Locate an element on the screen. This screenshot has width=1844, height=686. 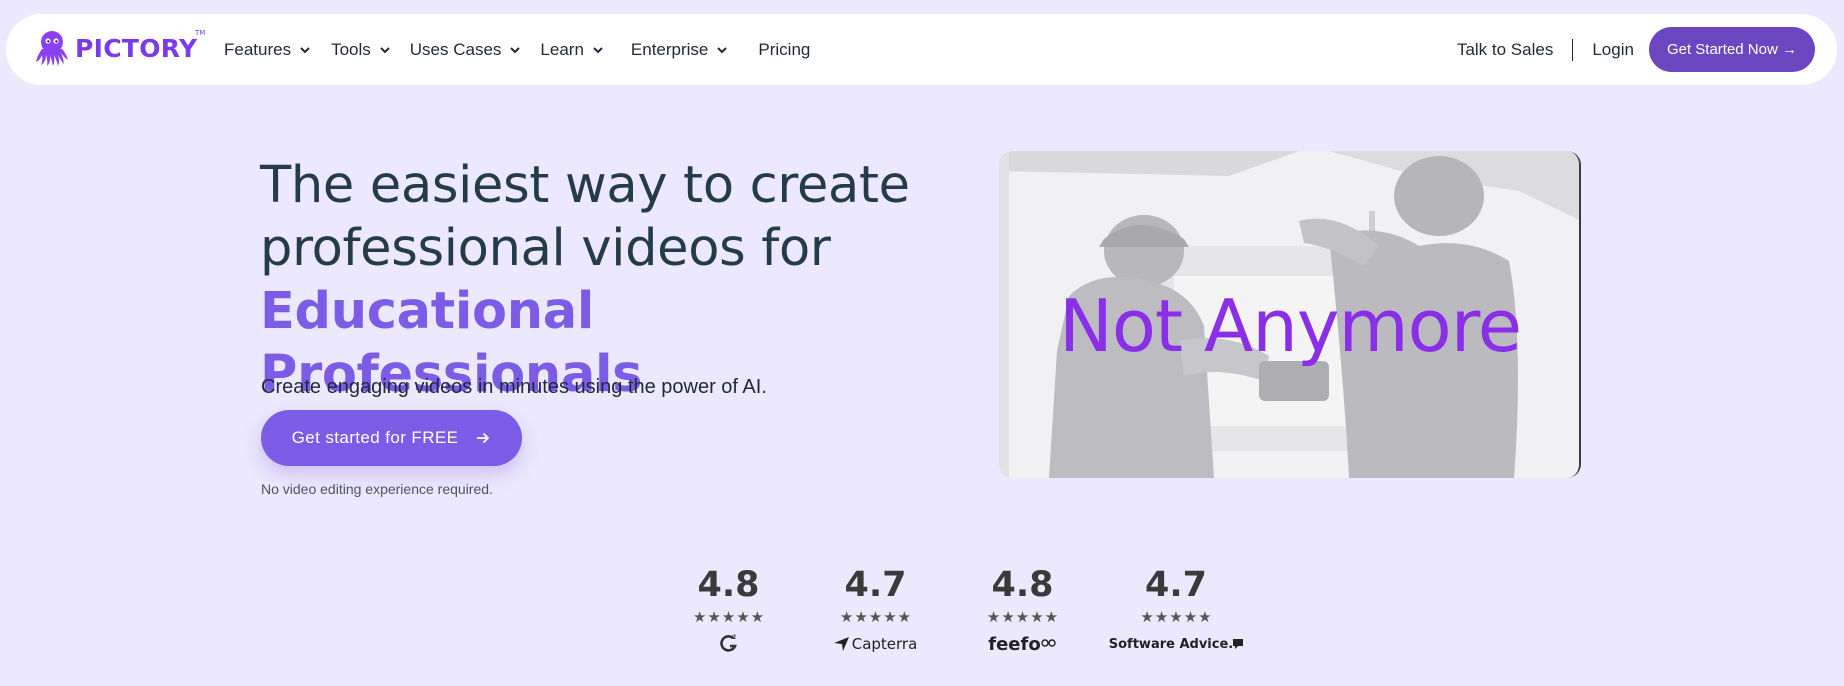
nav-item-label: Learn is located at coordinates (562, 49).